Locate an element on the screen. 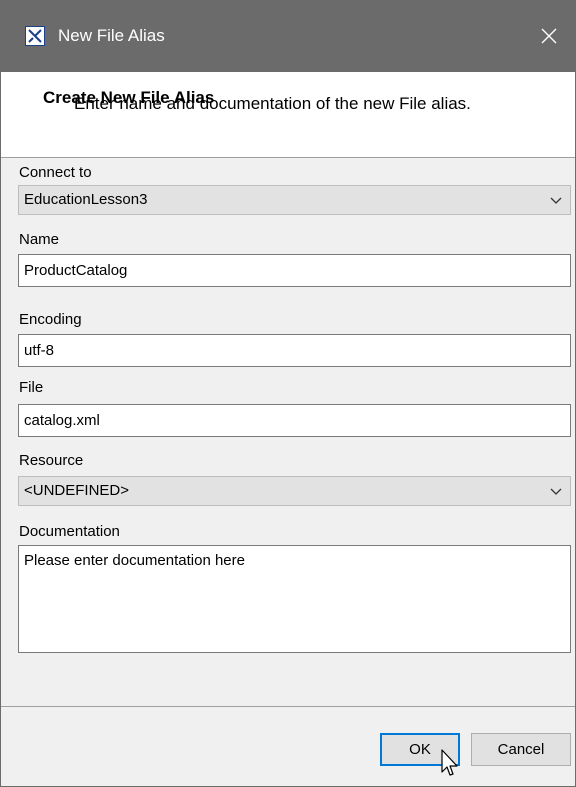 This screenshot has height=787, width=576. close-icon is located at coordinates (549, 36).